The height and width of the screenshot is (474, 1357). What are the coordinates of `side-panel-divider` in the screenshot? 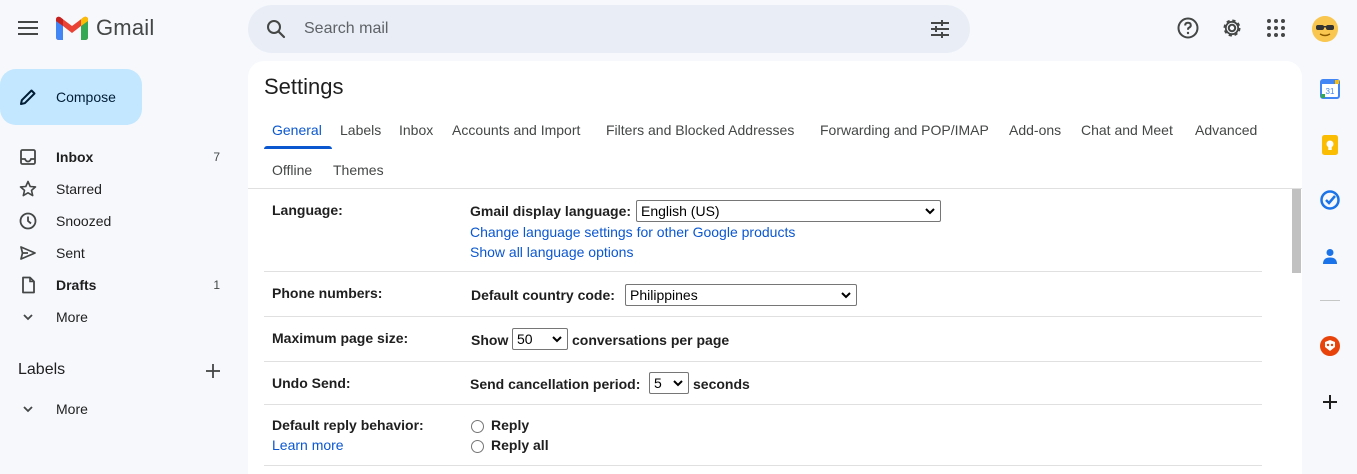 It's located at (1330, 300).